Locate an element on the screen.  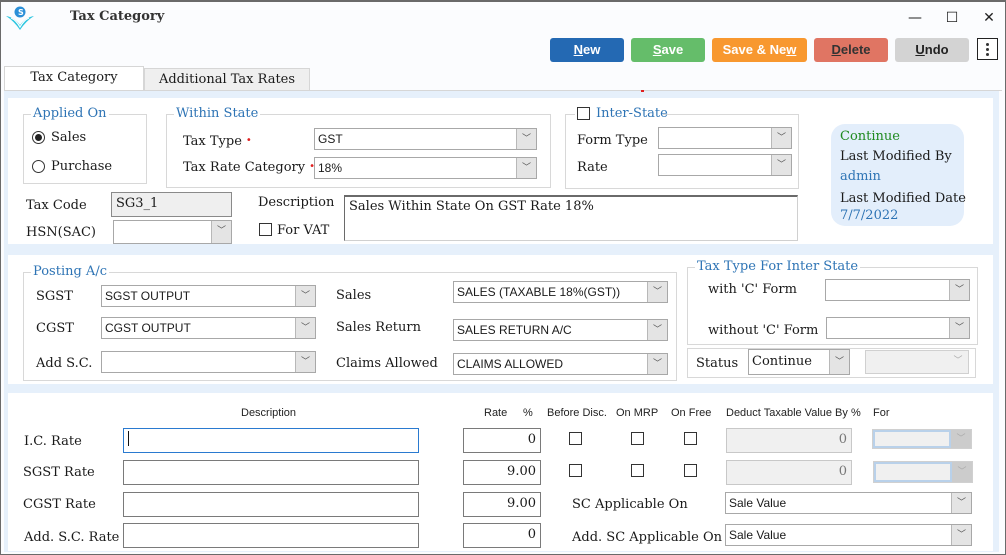
minimize-button: — is located at coordinates (915, 18).